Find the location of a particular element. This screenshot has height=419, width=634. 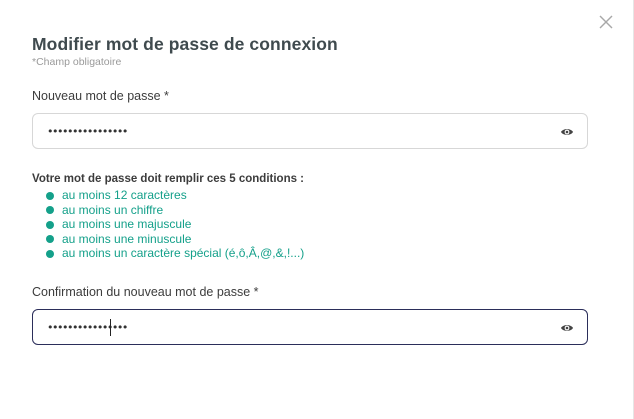

condition-label: au moins un chiffre is located at coordinates (113, 209).